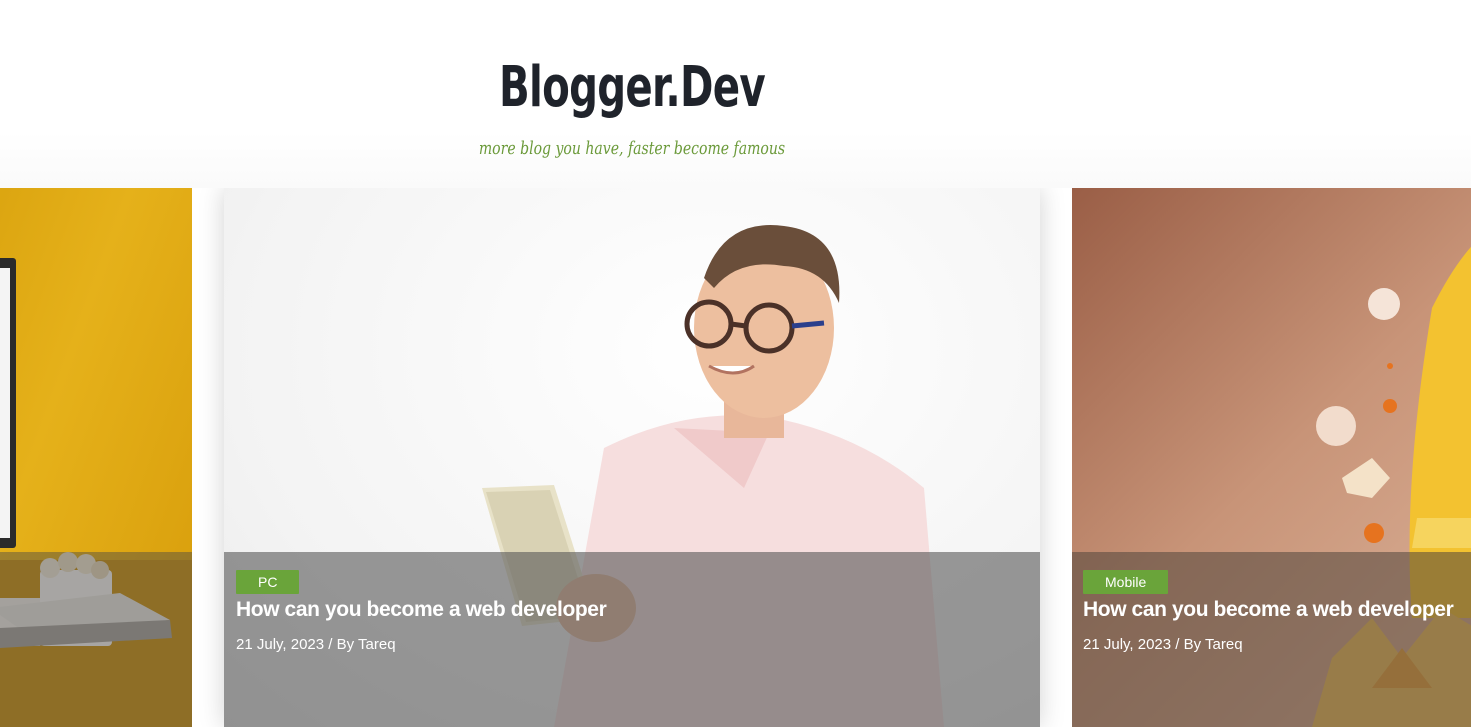  What do you see at coordinates (1126, 582) in the screenshot?
I see `category-badge: Mobile` at bounding box center [1126, 582].